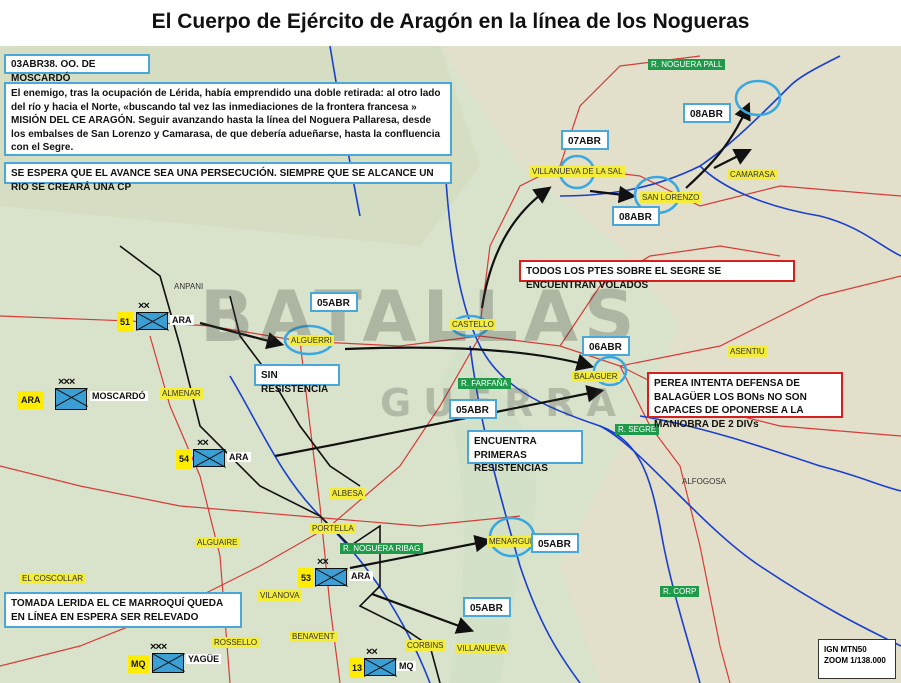 The image size is (901, 683). What do you see at coordinates (184, 459) in the screenshot?
I see `unit-number: 54` at bounding box center [184, 459].